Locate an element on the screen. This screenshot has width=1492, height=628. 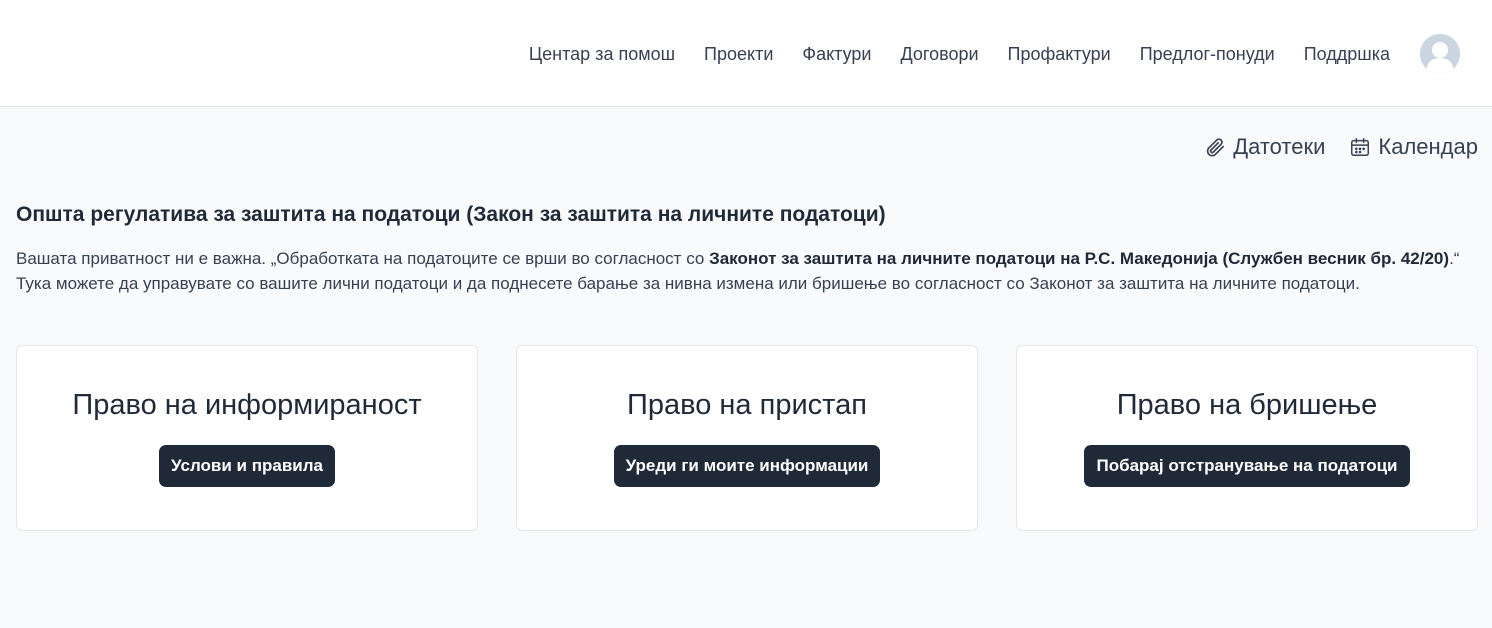
nav-item-contracts: Договори is located at coordinates (940, 54).